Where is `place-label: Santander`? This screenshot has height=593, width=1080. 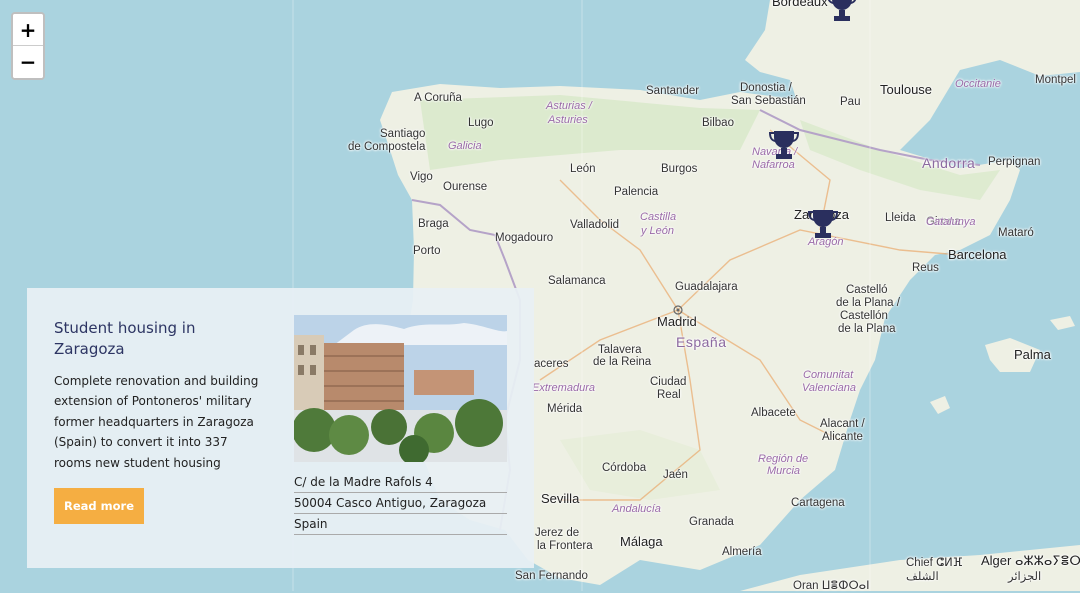
place-label: Santander is located at coordinates (673, 91).